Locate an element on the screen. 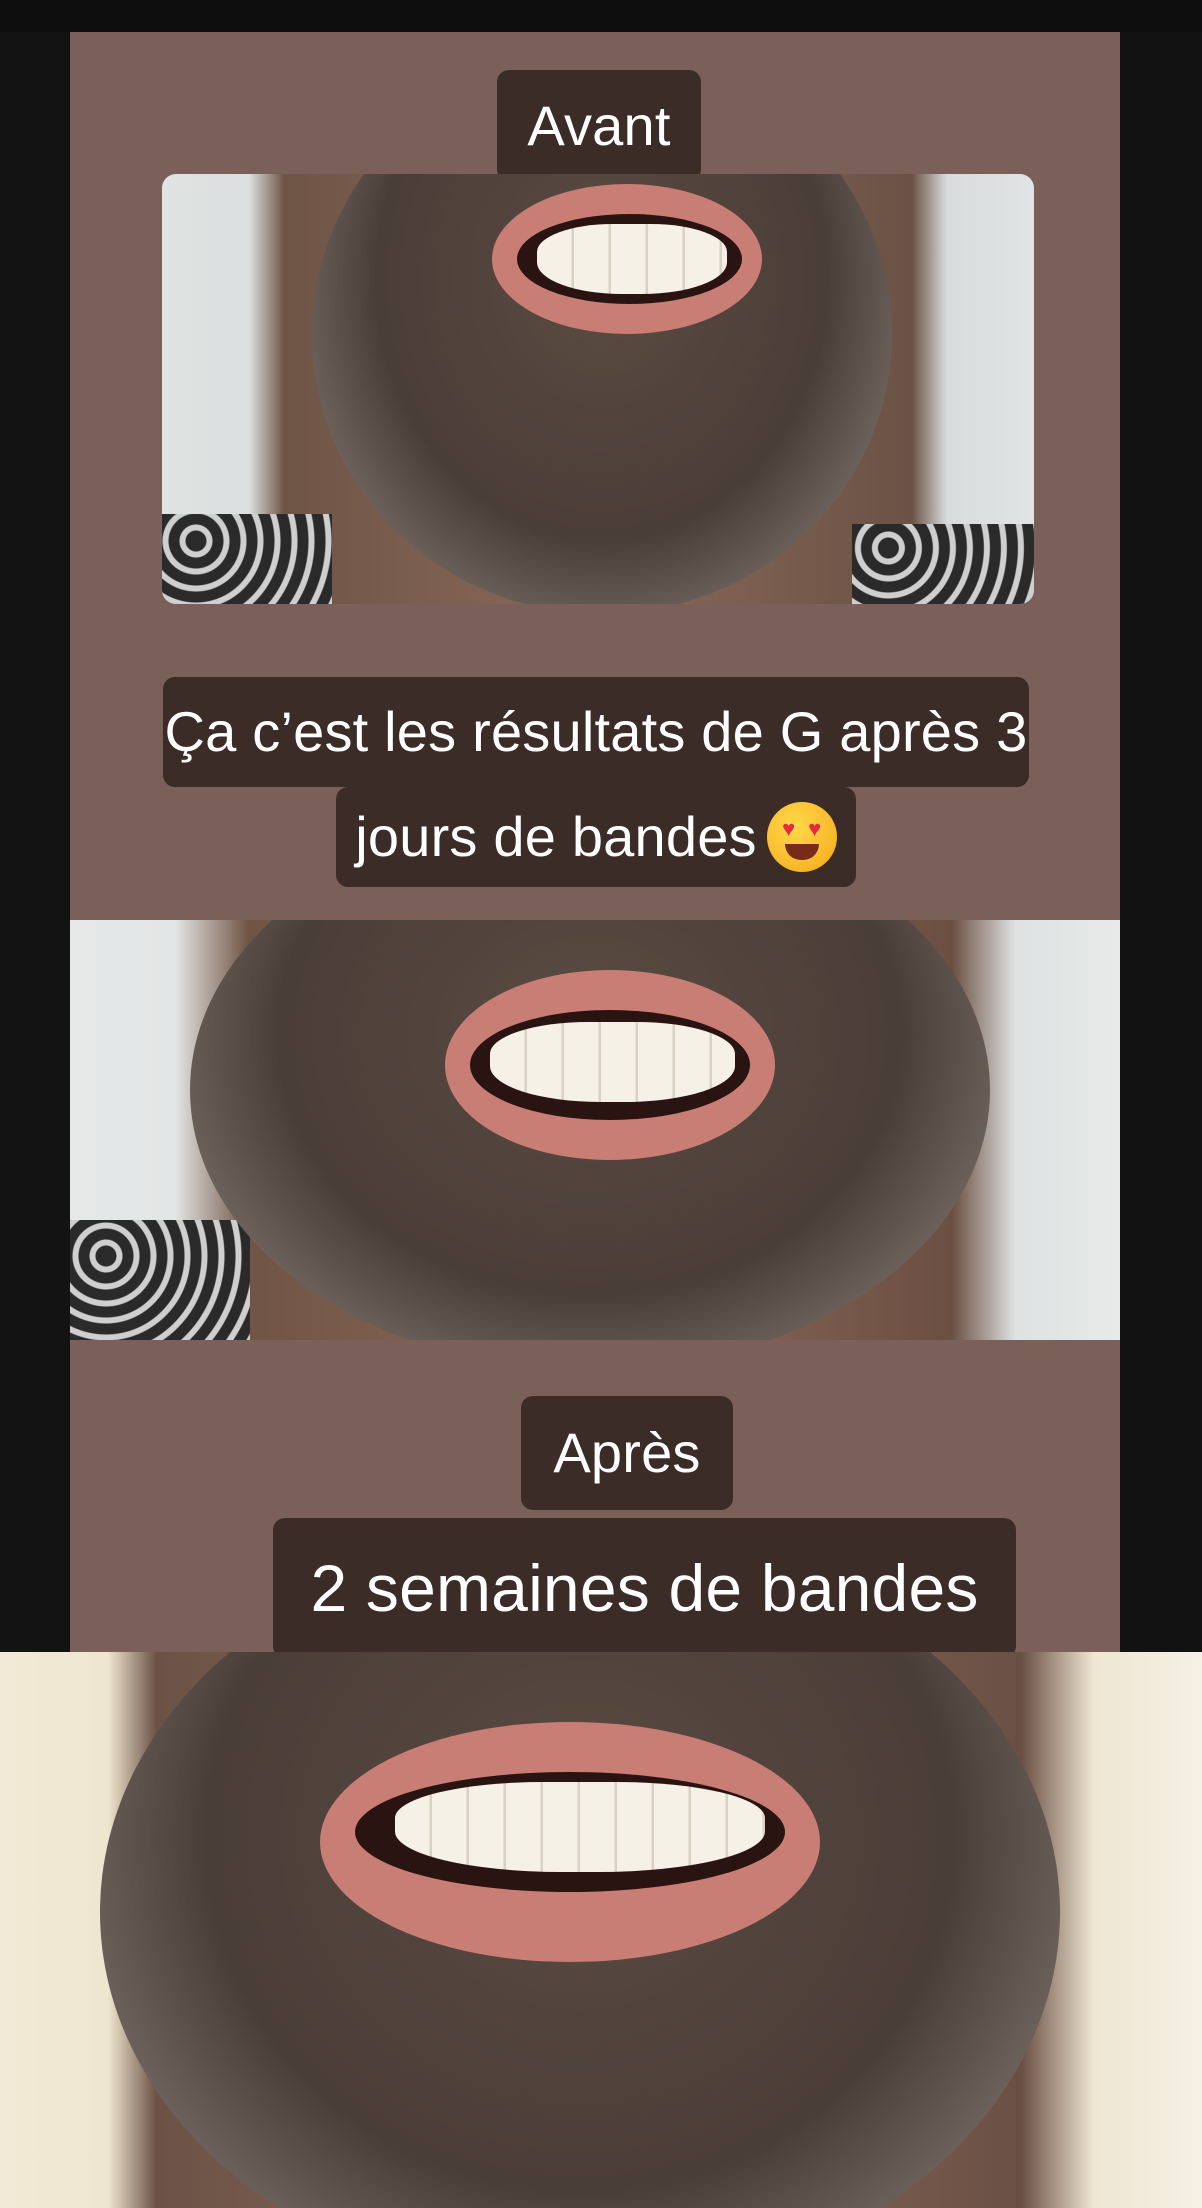 The image size is (1202, 2208). caption-line-2: jours de bandes ♥ ♥ is located at coordinates (596, 837).